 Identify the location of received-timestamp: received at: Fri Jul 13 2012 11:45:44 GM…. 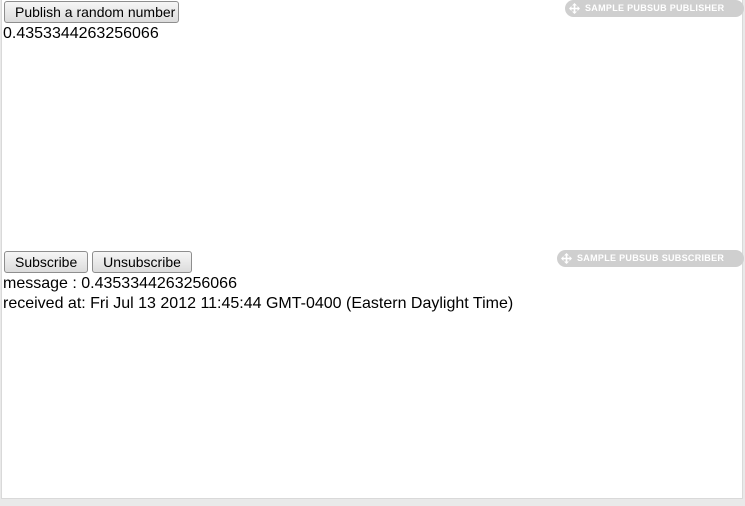
(258, 303).